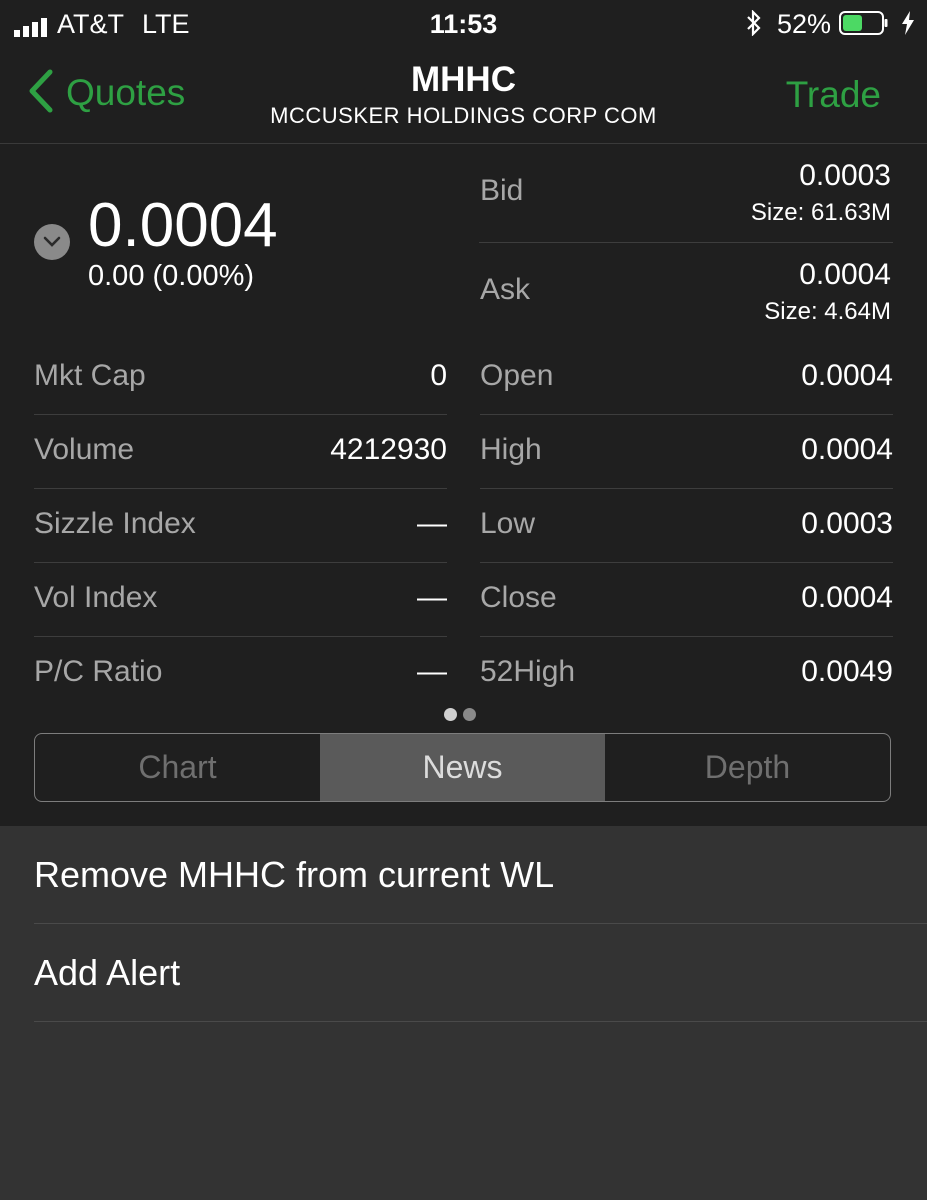 The image size is (927, 1200). What do you see at coordinates (177, 767) in the screenshot?
I see `tab-chart: Chart` at bounding box center [177, 767].